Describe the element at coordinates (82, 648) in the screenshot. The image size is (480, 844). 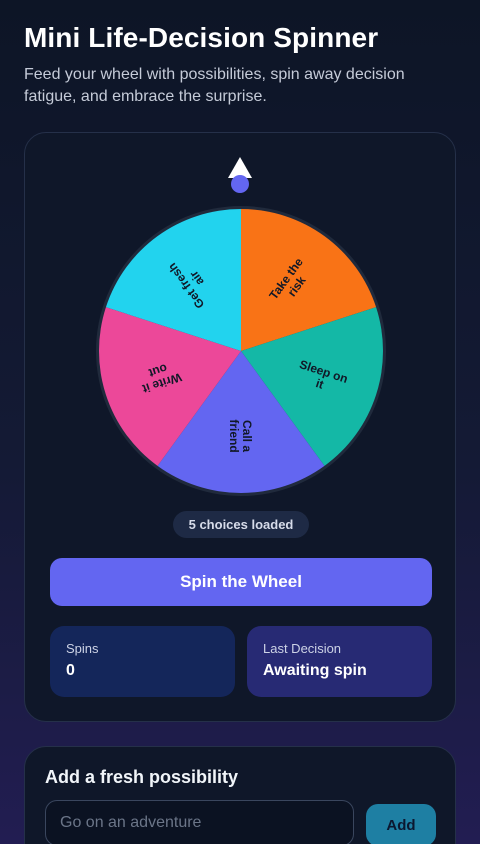
I see `spins-label: Spins` at that location.